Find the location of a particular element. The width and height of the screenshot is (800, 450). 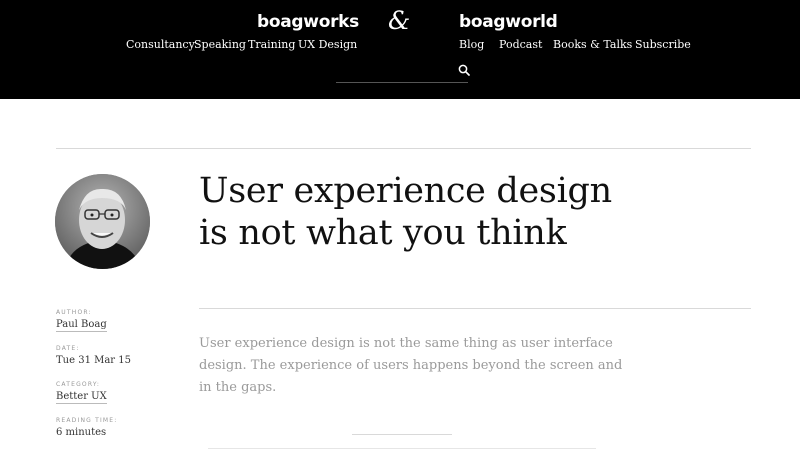

category-value: Better UX is located at coordinates (81, 397).